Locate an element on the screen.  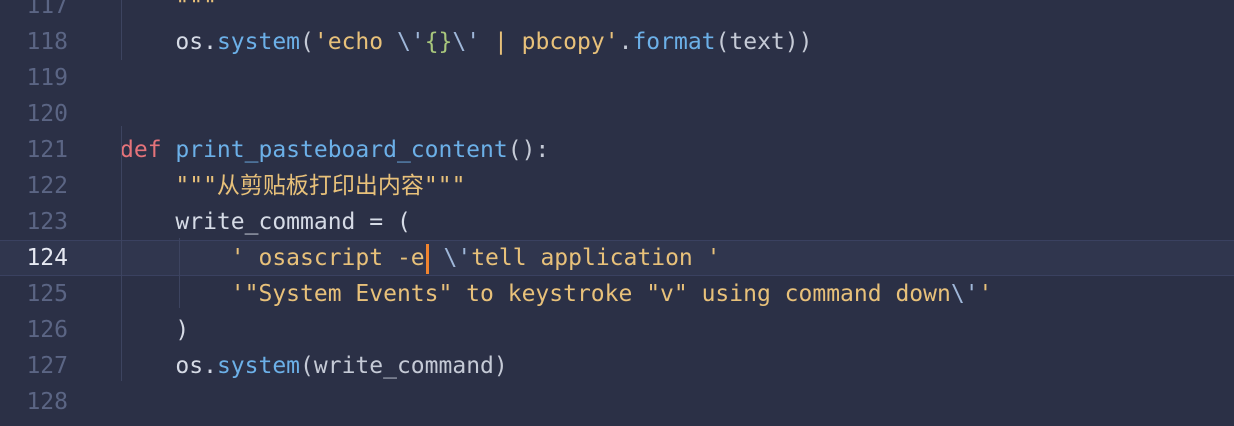
code-text: def print_pasteboard_content(): is located at coordinates (334, 150).